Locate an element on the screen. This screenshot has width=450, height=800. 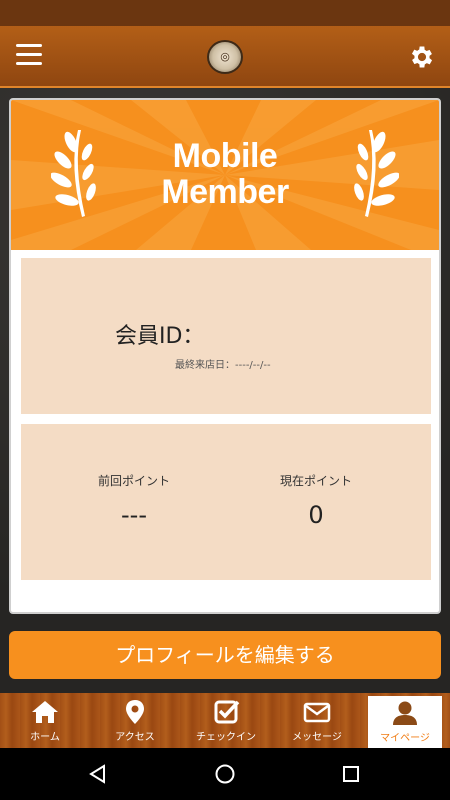
status-bar is located at coordinates (225, 13).